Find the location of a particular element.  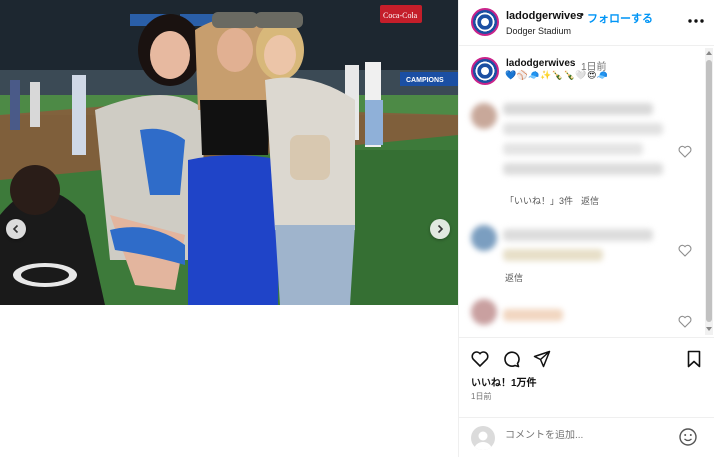

save-icon is located at coordinates (694, 359).